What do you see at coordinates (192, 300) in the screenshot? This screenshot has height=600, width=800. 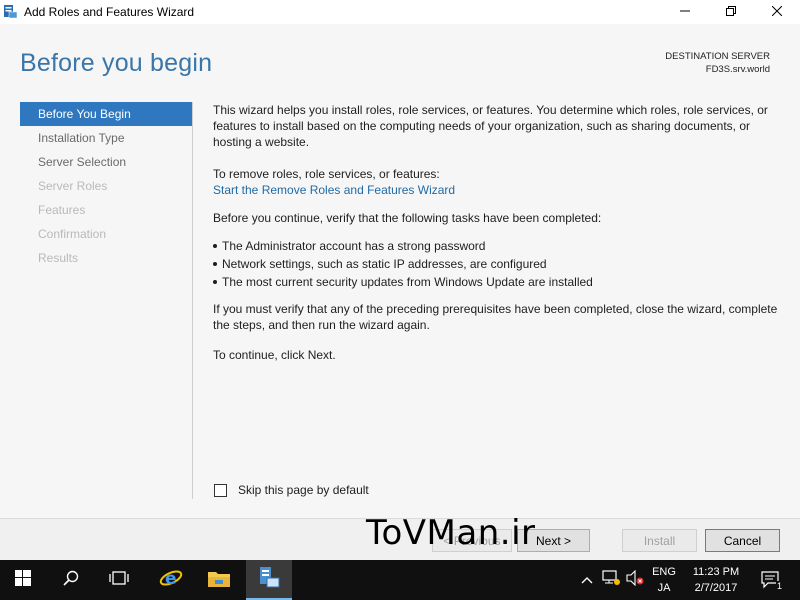 I see `nav-divider` at bounding box center [192, 300].